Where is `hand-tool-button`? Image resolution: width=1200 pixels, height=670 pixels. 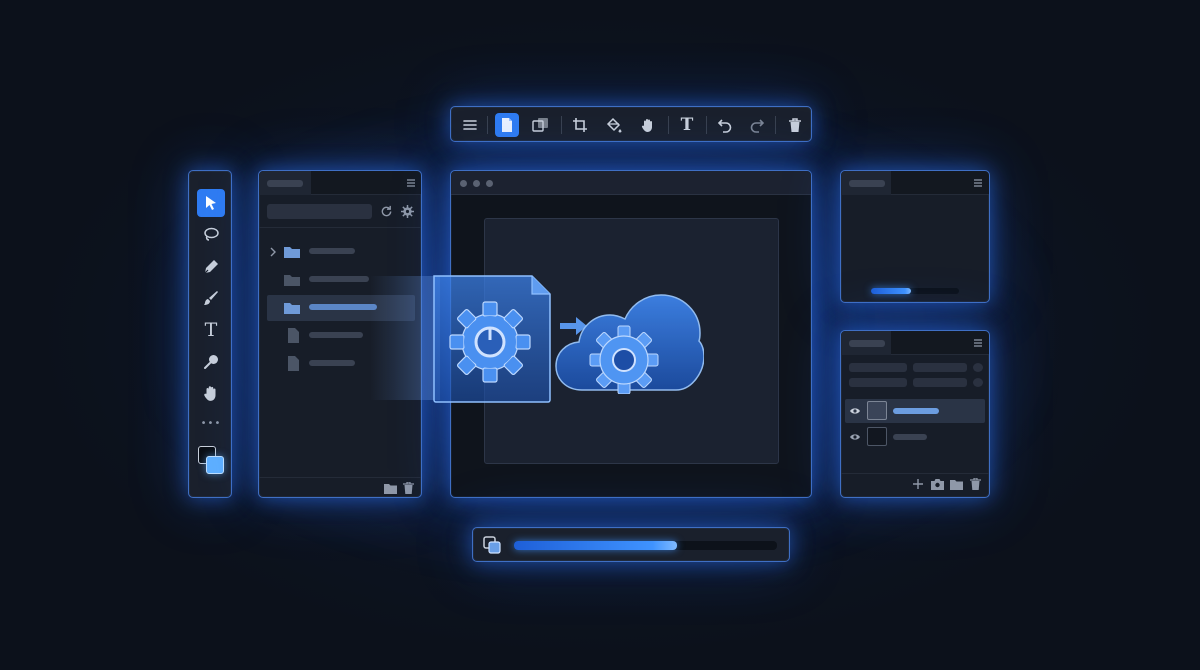
hand-tool-button is located at coordinates (648, 125).